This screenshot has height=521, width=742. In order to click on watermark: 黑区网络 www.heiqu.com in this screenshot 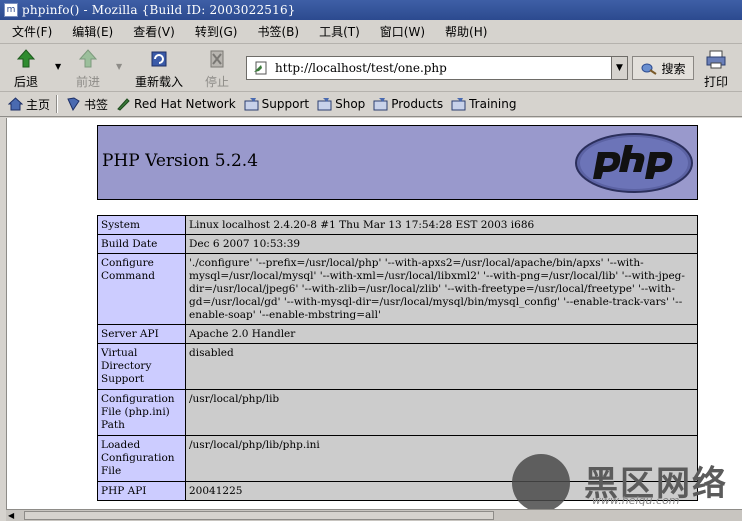, I will do `click(627, 483)`.